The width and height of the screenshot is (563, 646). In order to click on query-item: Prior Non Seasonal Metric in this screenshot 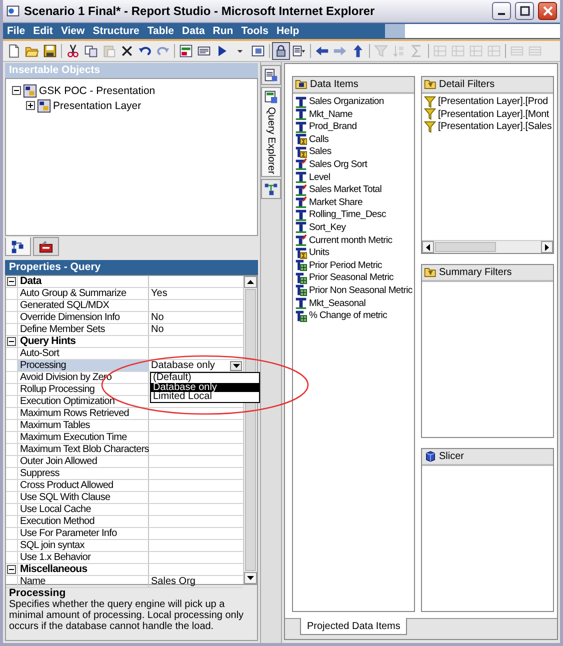, I will do `click(353, 290)`.